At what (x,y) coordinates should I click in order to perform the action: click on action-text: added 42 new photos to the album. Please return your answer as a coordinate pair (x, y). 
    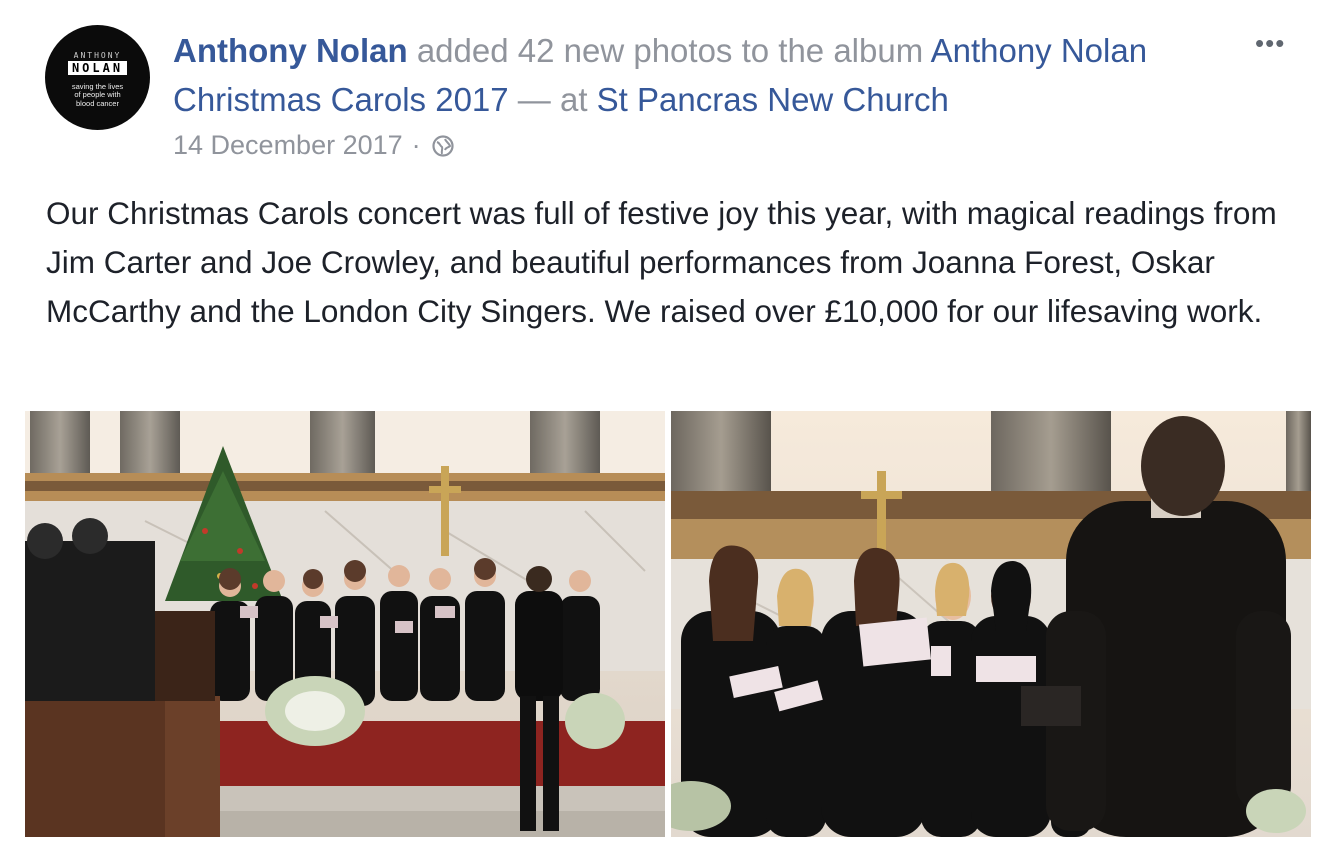
    Looking at the image, I should click on (670, 50).